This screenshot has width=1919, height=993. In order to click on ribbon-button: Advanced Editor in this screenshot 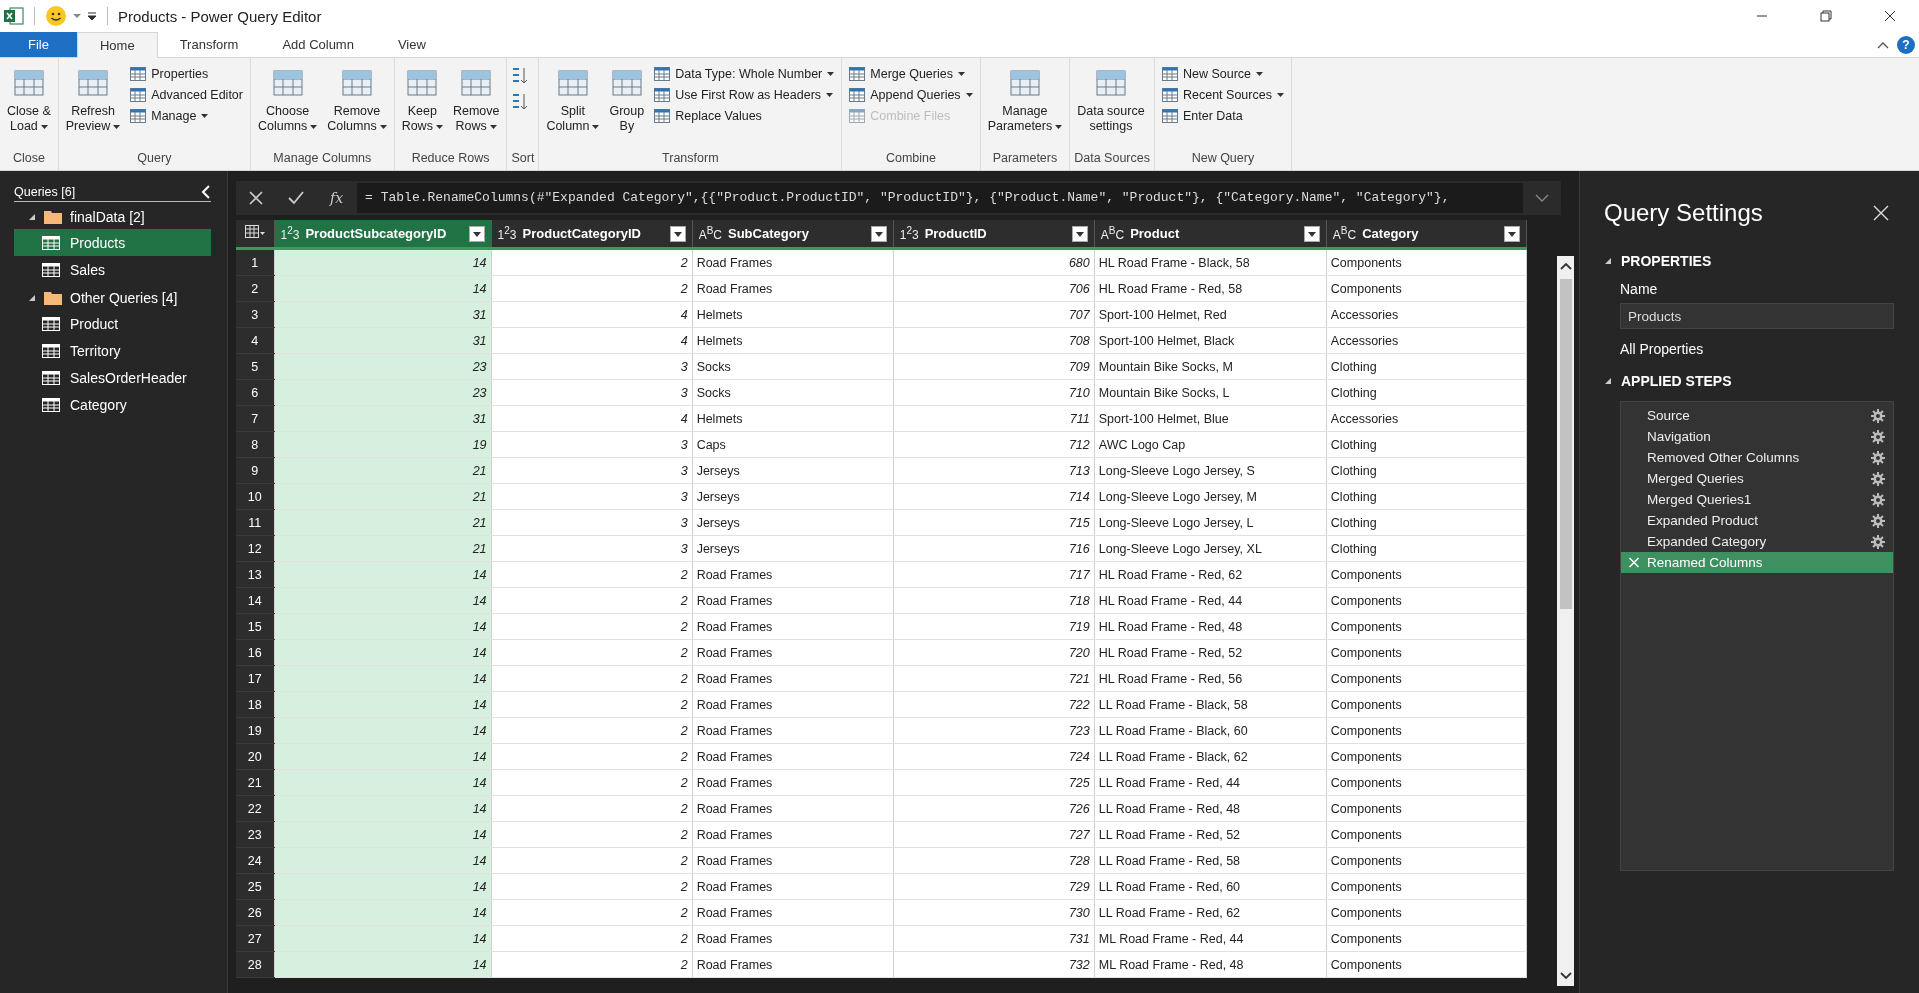, I will do `click(186, 94)`.